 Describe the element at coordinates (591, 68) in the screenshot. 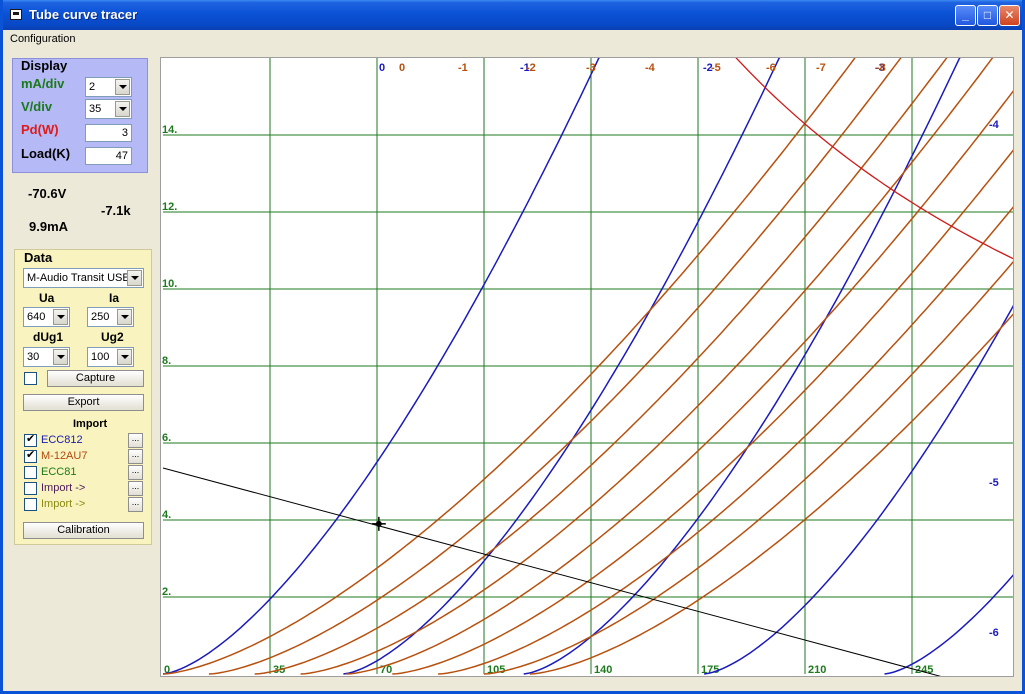

I see `brown-curve-label: -3` at that location.